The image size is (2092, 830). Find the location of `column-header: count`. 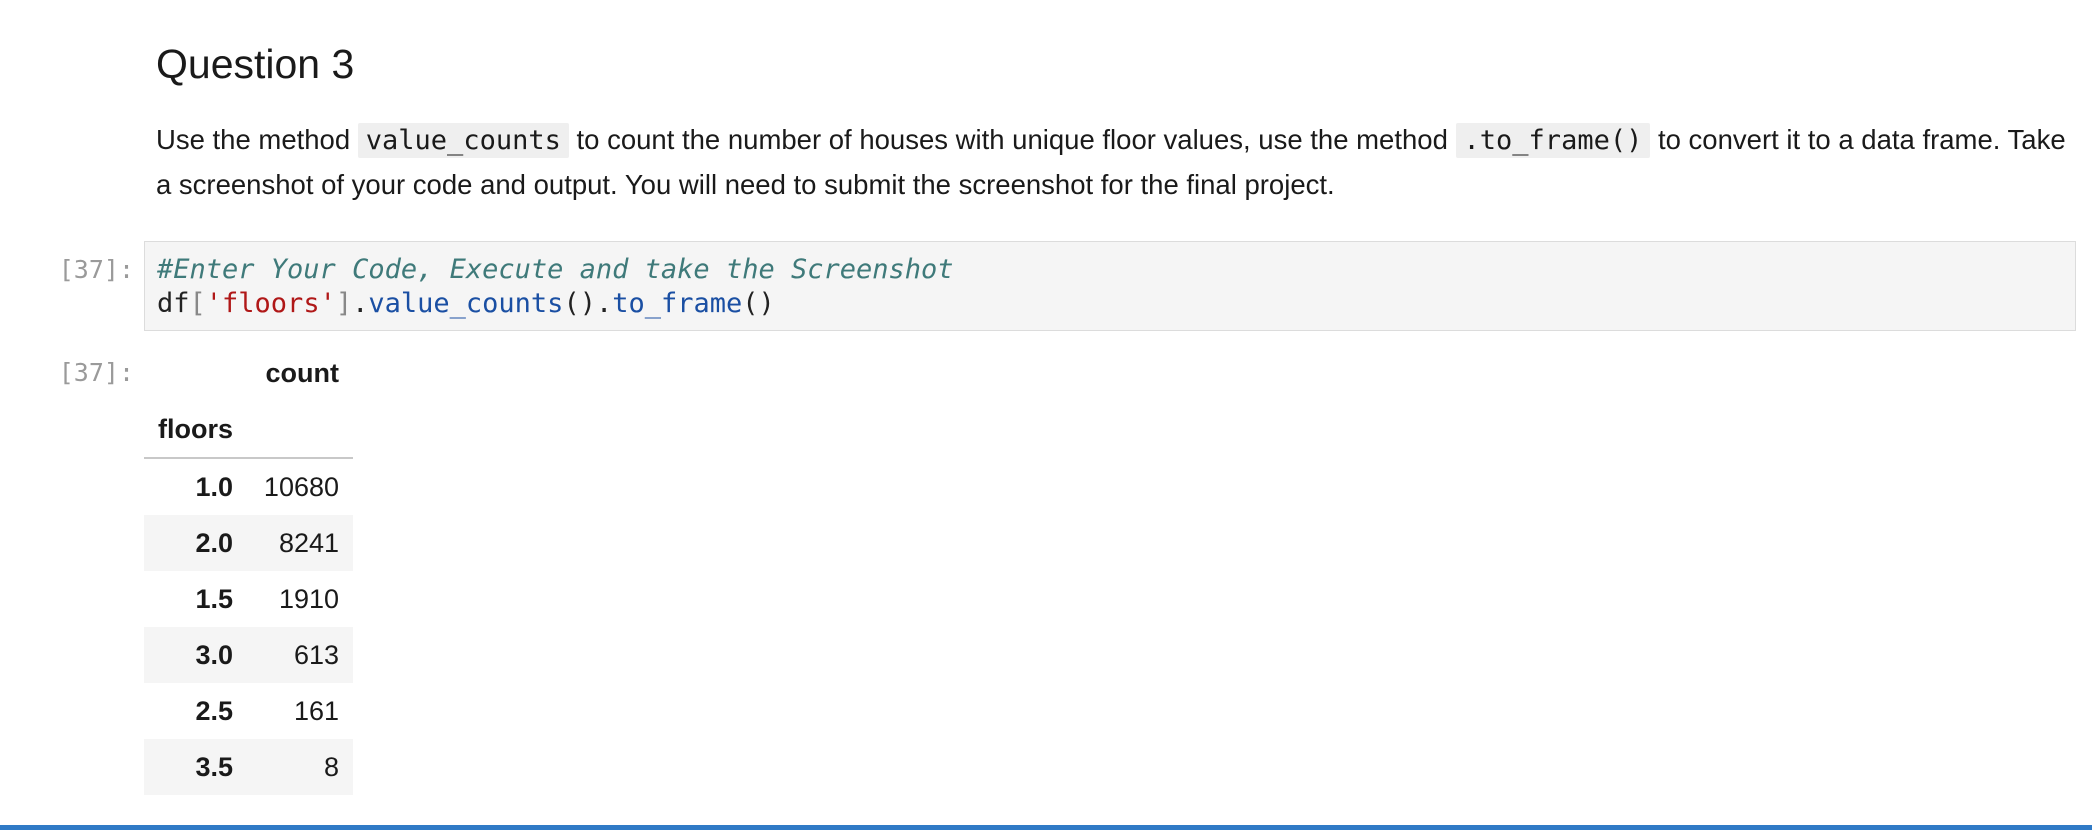

column-header: count is located at coordinates (302, 372).